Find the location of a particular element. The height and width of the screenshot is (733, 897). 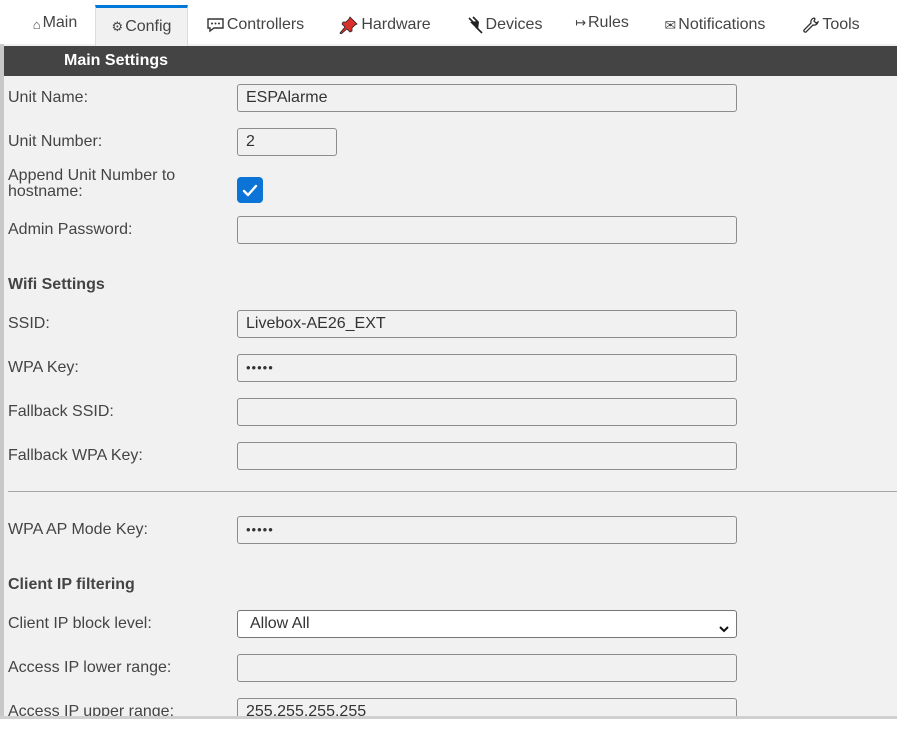

client-ip-heading: Client IP filtering is located at coordinates (71, 584).